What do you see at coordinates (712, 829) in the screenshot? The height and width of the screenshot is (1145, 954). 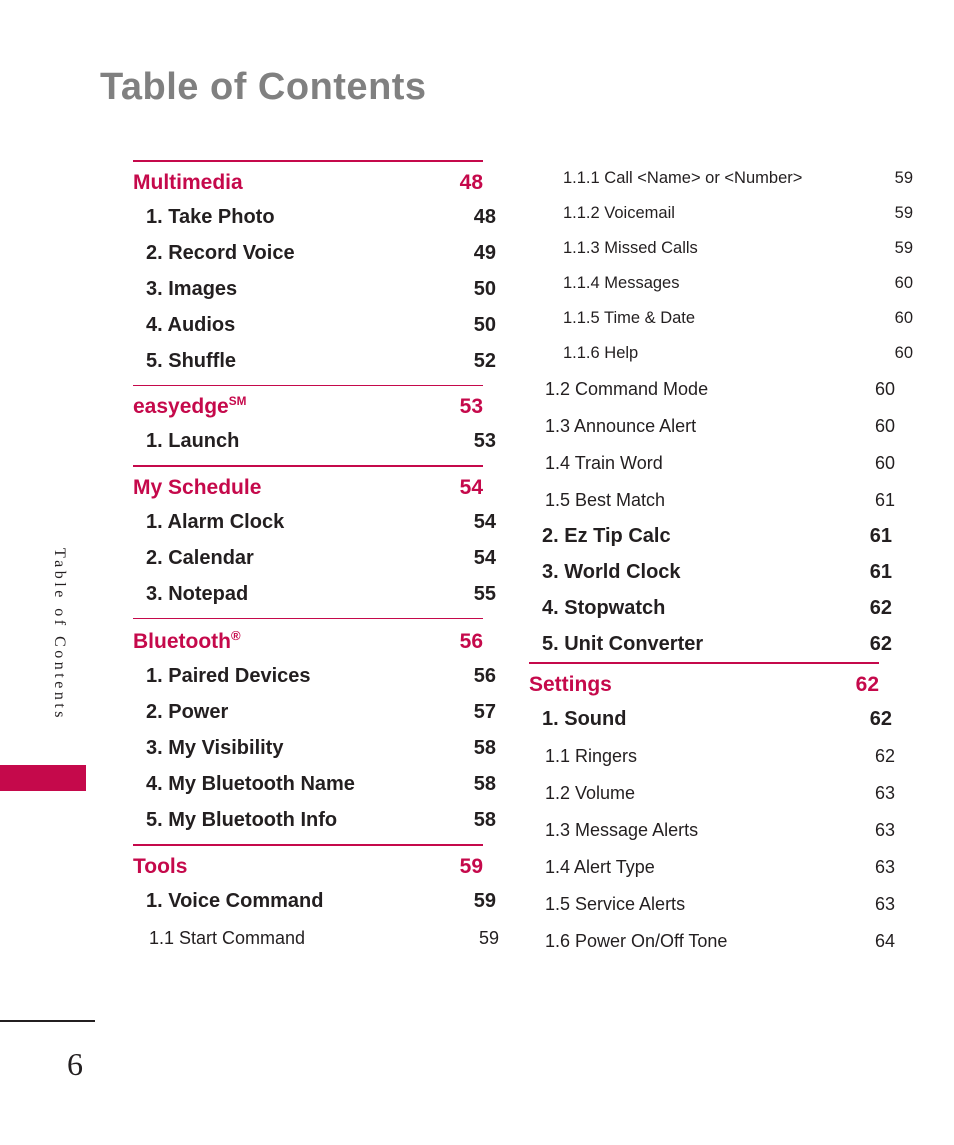 I see `toc-entry-13-message-alerts: 1.3 Message Alerts 63` at bounding box center [712, 829].